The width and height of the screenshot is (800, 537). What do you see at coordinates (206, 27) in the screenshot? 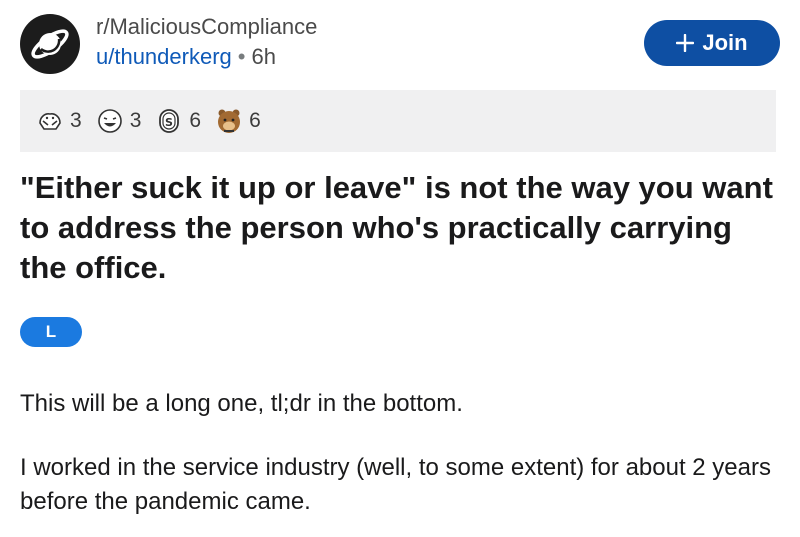
I see `subreddit-name: r/MaliciousCompliance` at bounding box center [206, 27].